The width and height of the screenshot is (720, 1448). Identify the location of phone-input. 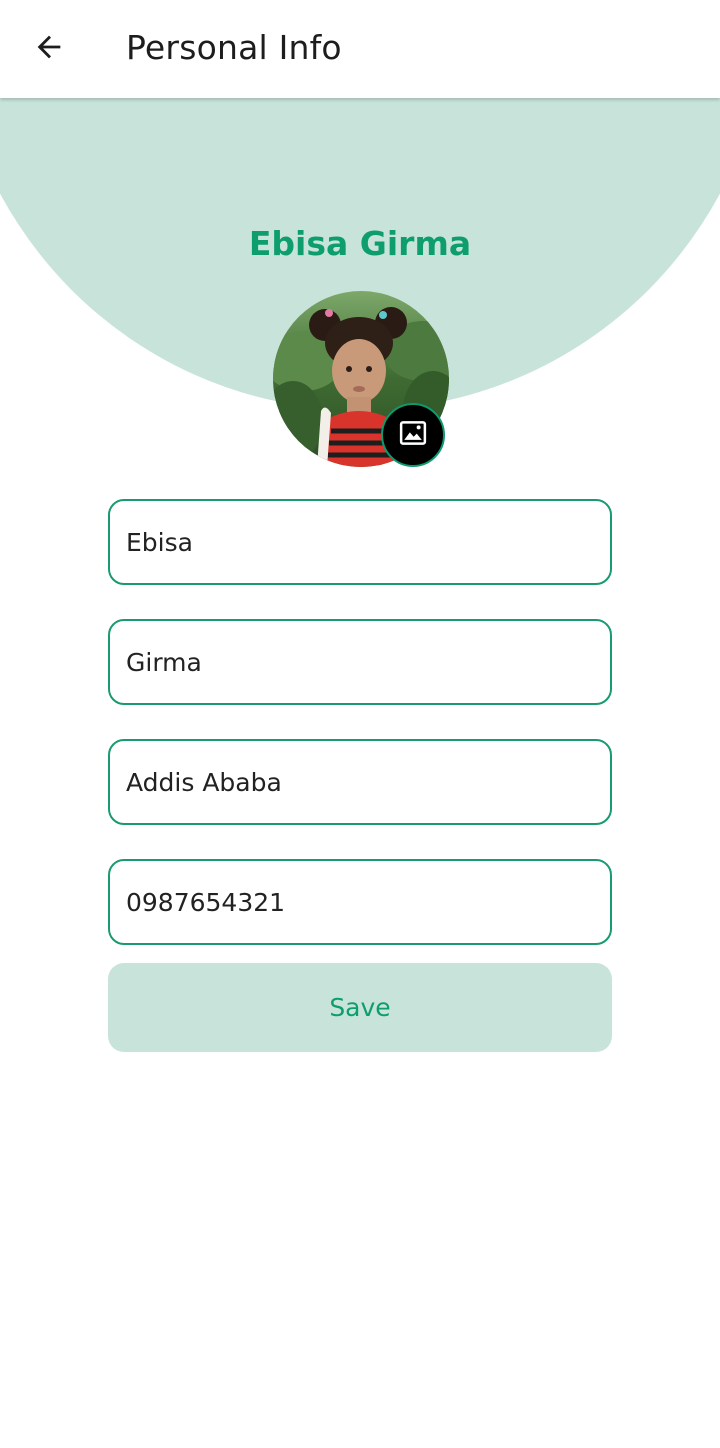
(360, 902).